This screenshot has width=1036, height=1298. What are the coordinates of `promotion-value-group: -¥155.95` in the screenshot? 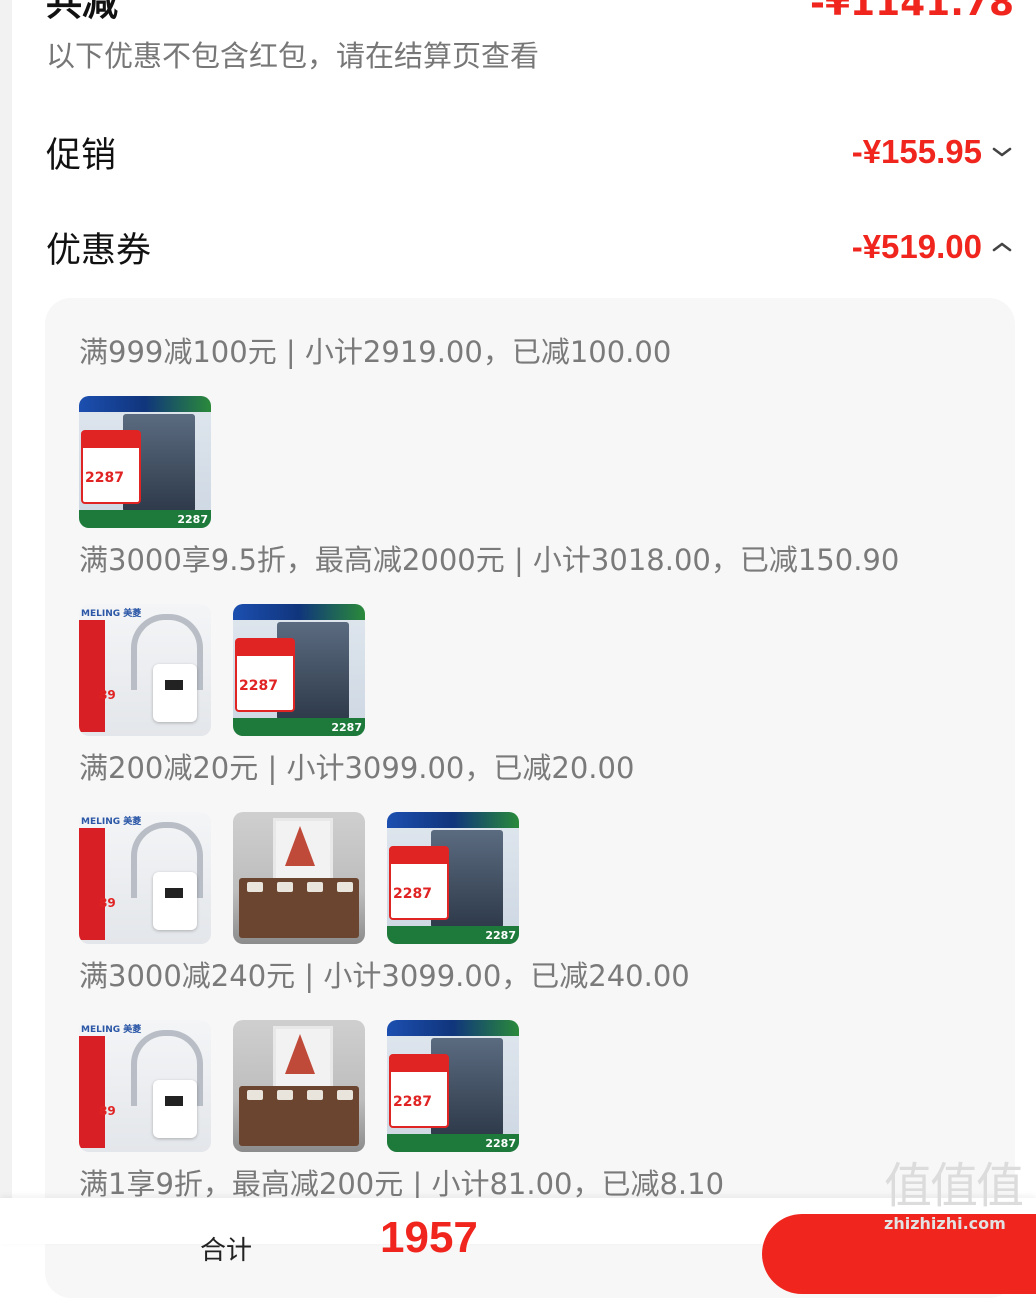 It's located at (933, 152).